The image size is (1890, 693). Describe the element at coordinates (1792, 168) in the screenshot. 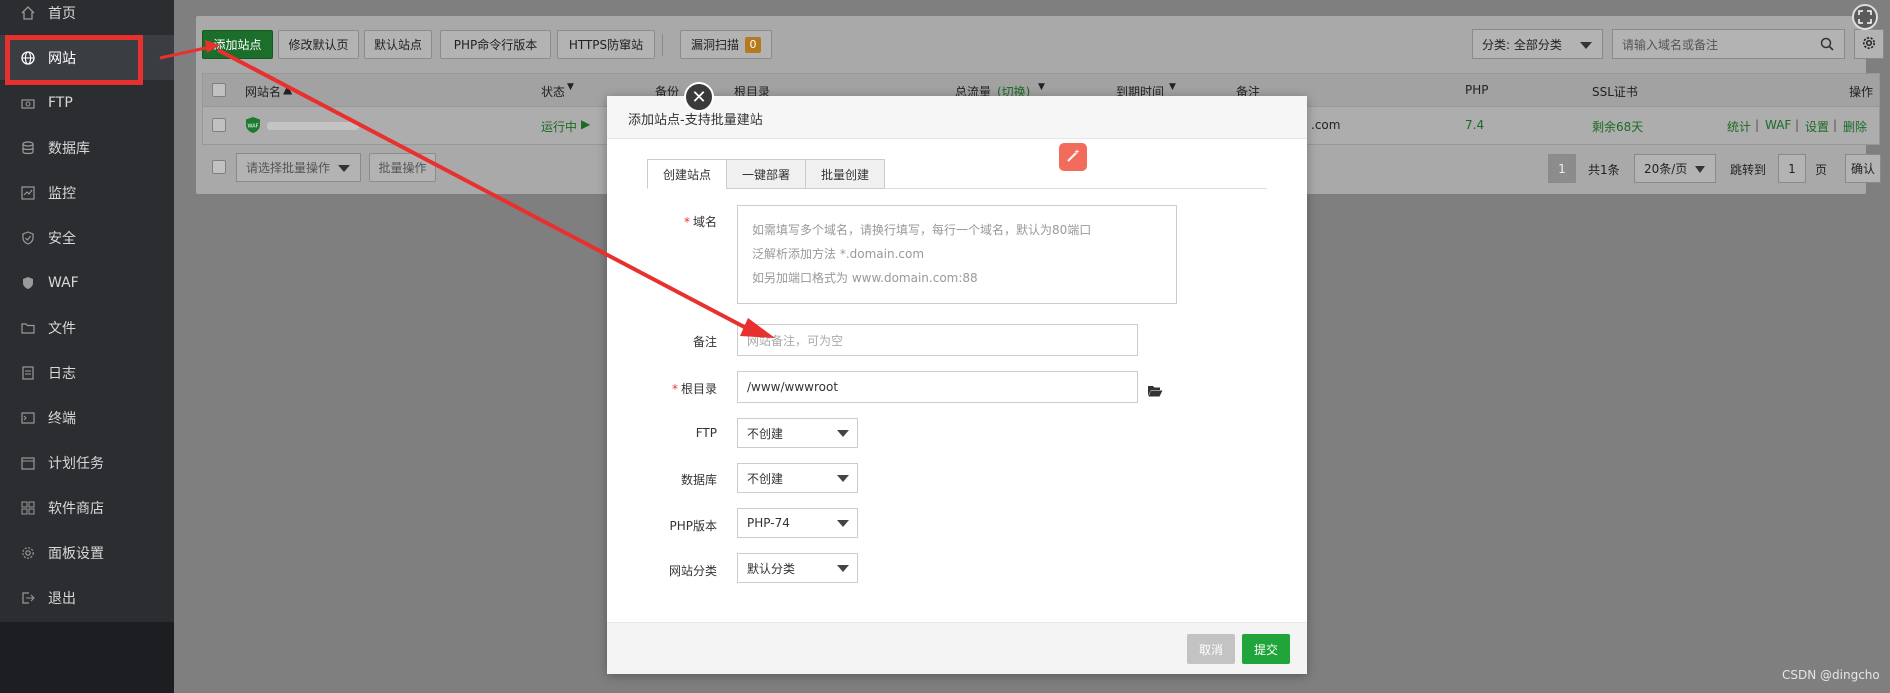

I see `jump-page-input: 1` at that location.